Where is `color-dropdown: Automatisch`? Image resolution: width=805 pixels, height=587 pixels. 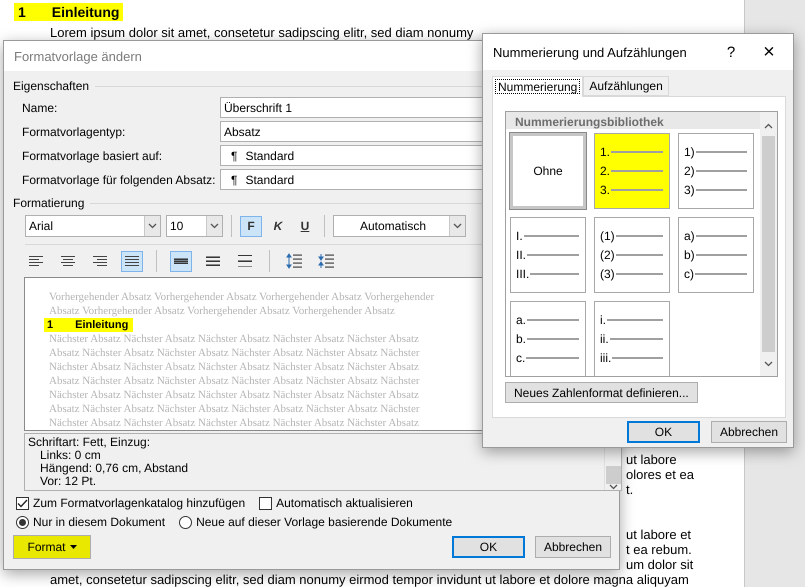
color-dropdown: Automatisch is located at coordinates (399, 226).